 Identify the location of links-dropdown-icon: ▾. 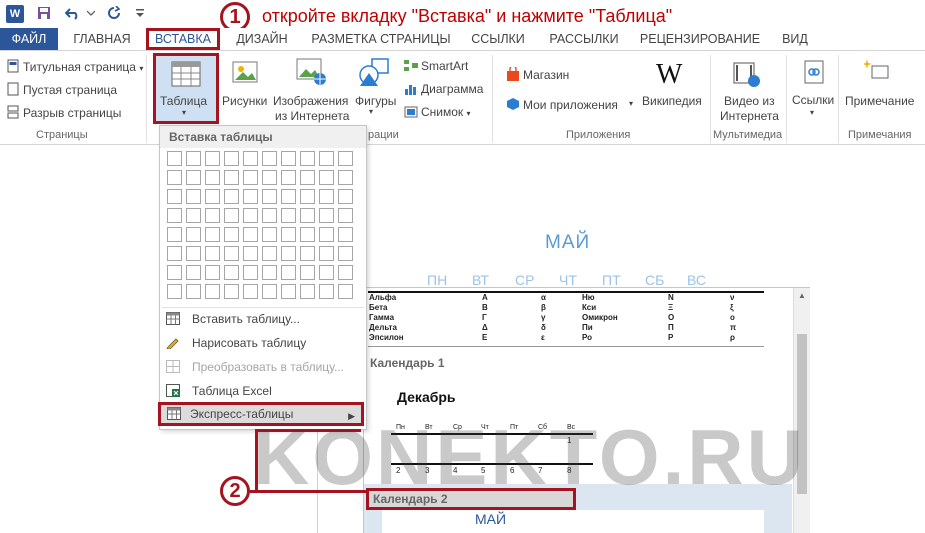
(812, 112).